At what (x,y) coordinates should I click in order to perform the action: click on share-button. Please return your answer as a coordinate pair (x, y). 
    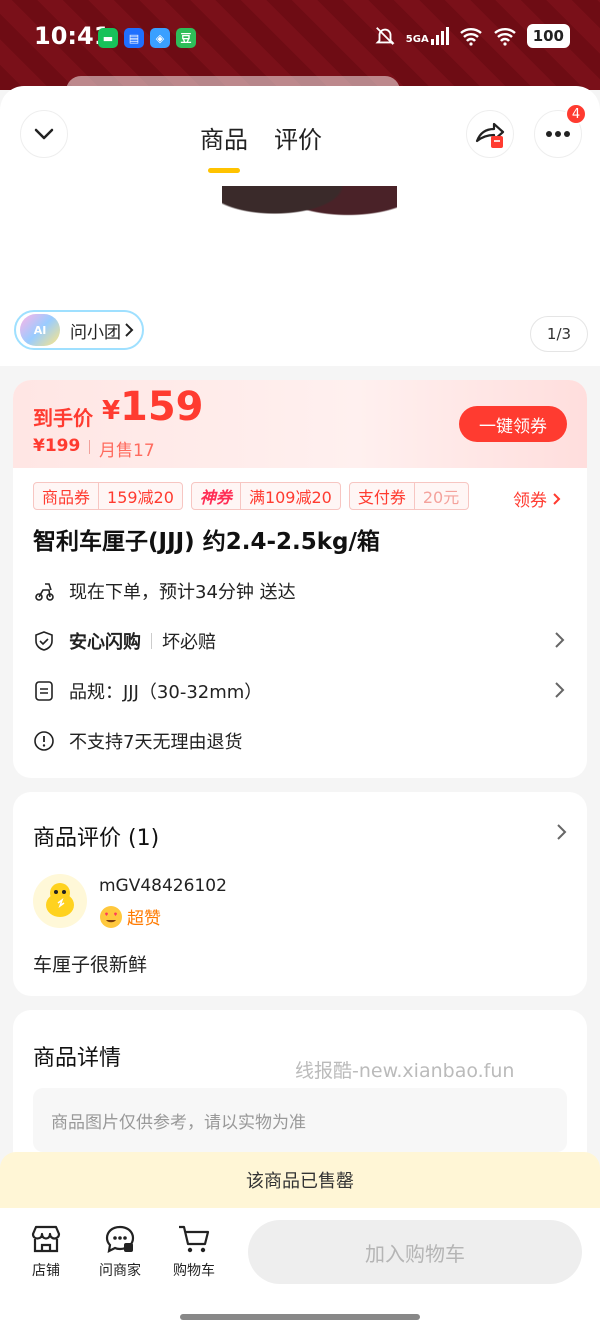
    Looking at the image, I should click on (490, 134).